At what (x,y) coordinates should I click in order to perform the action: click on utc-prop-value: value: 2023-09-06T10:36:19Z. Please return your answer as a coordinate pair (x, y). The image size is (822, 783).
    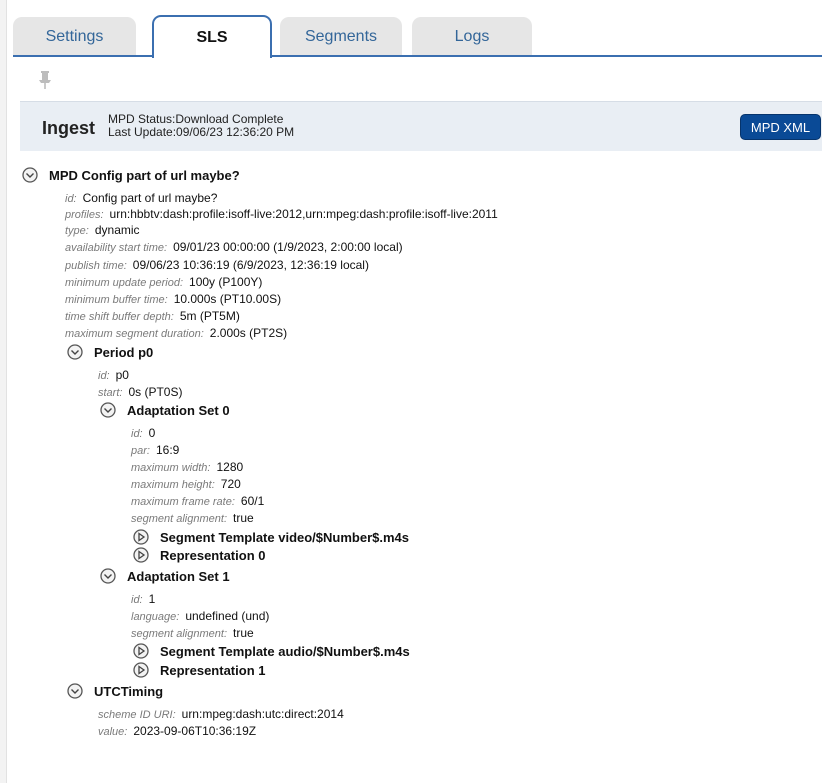
    Looking at the image, I should click on (177, 731).